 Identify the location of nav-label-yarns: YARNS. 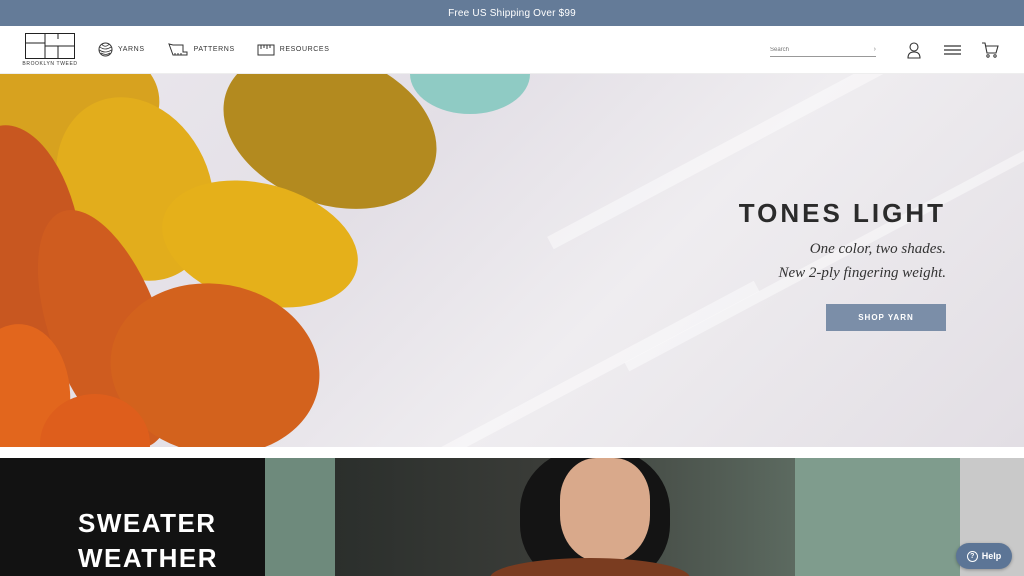
(131, 49).